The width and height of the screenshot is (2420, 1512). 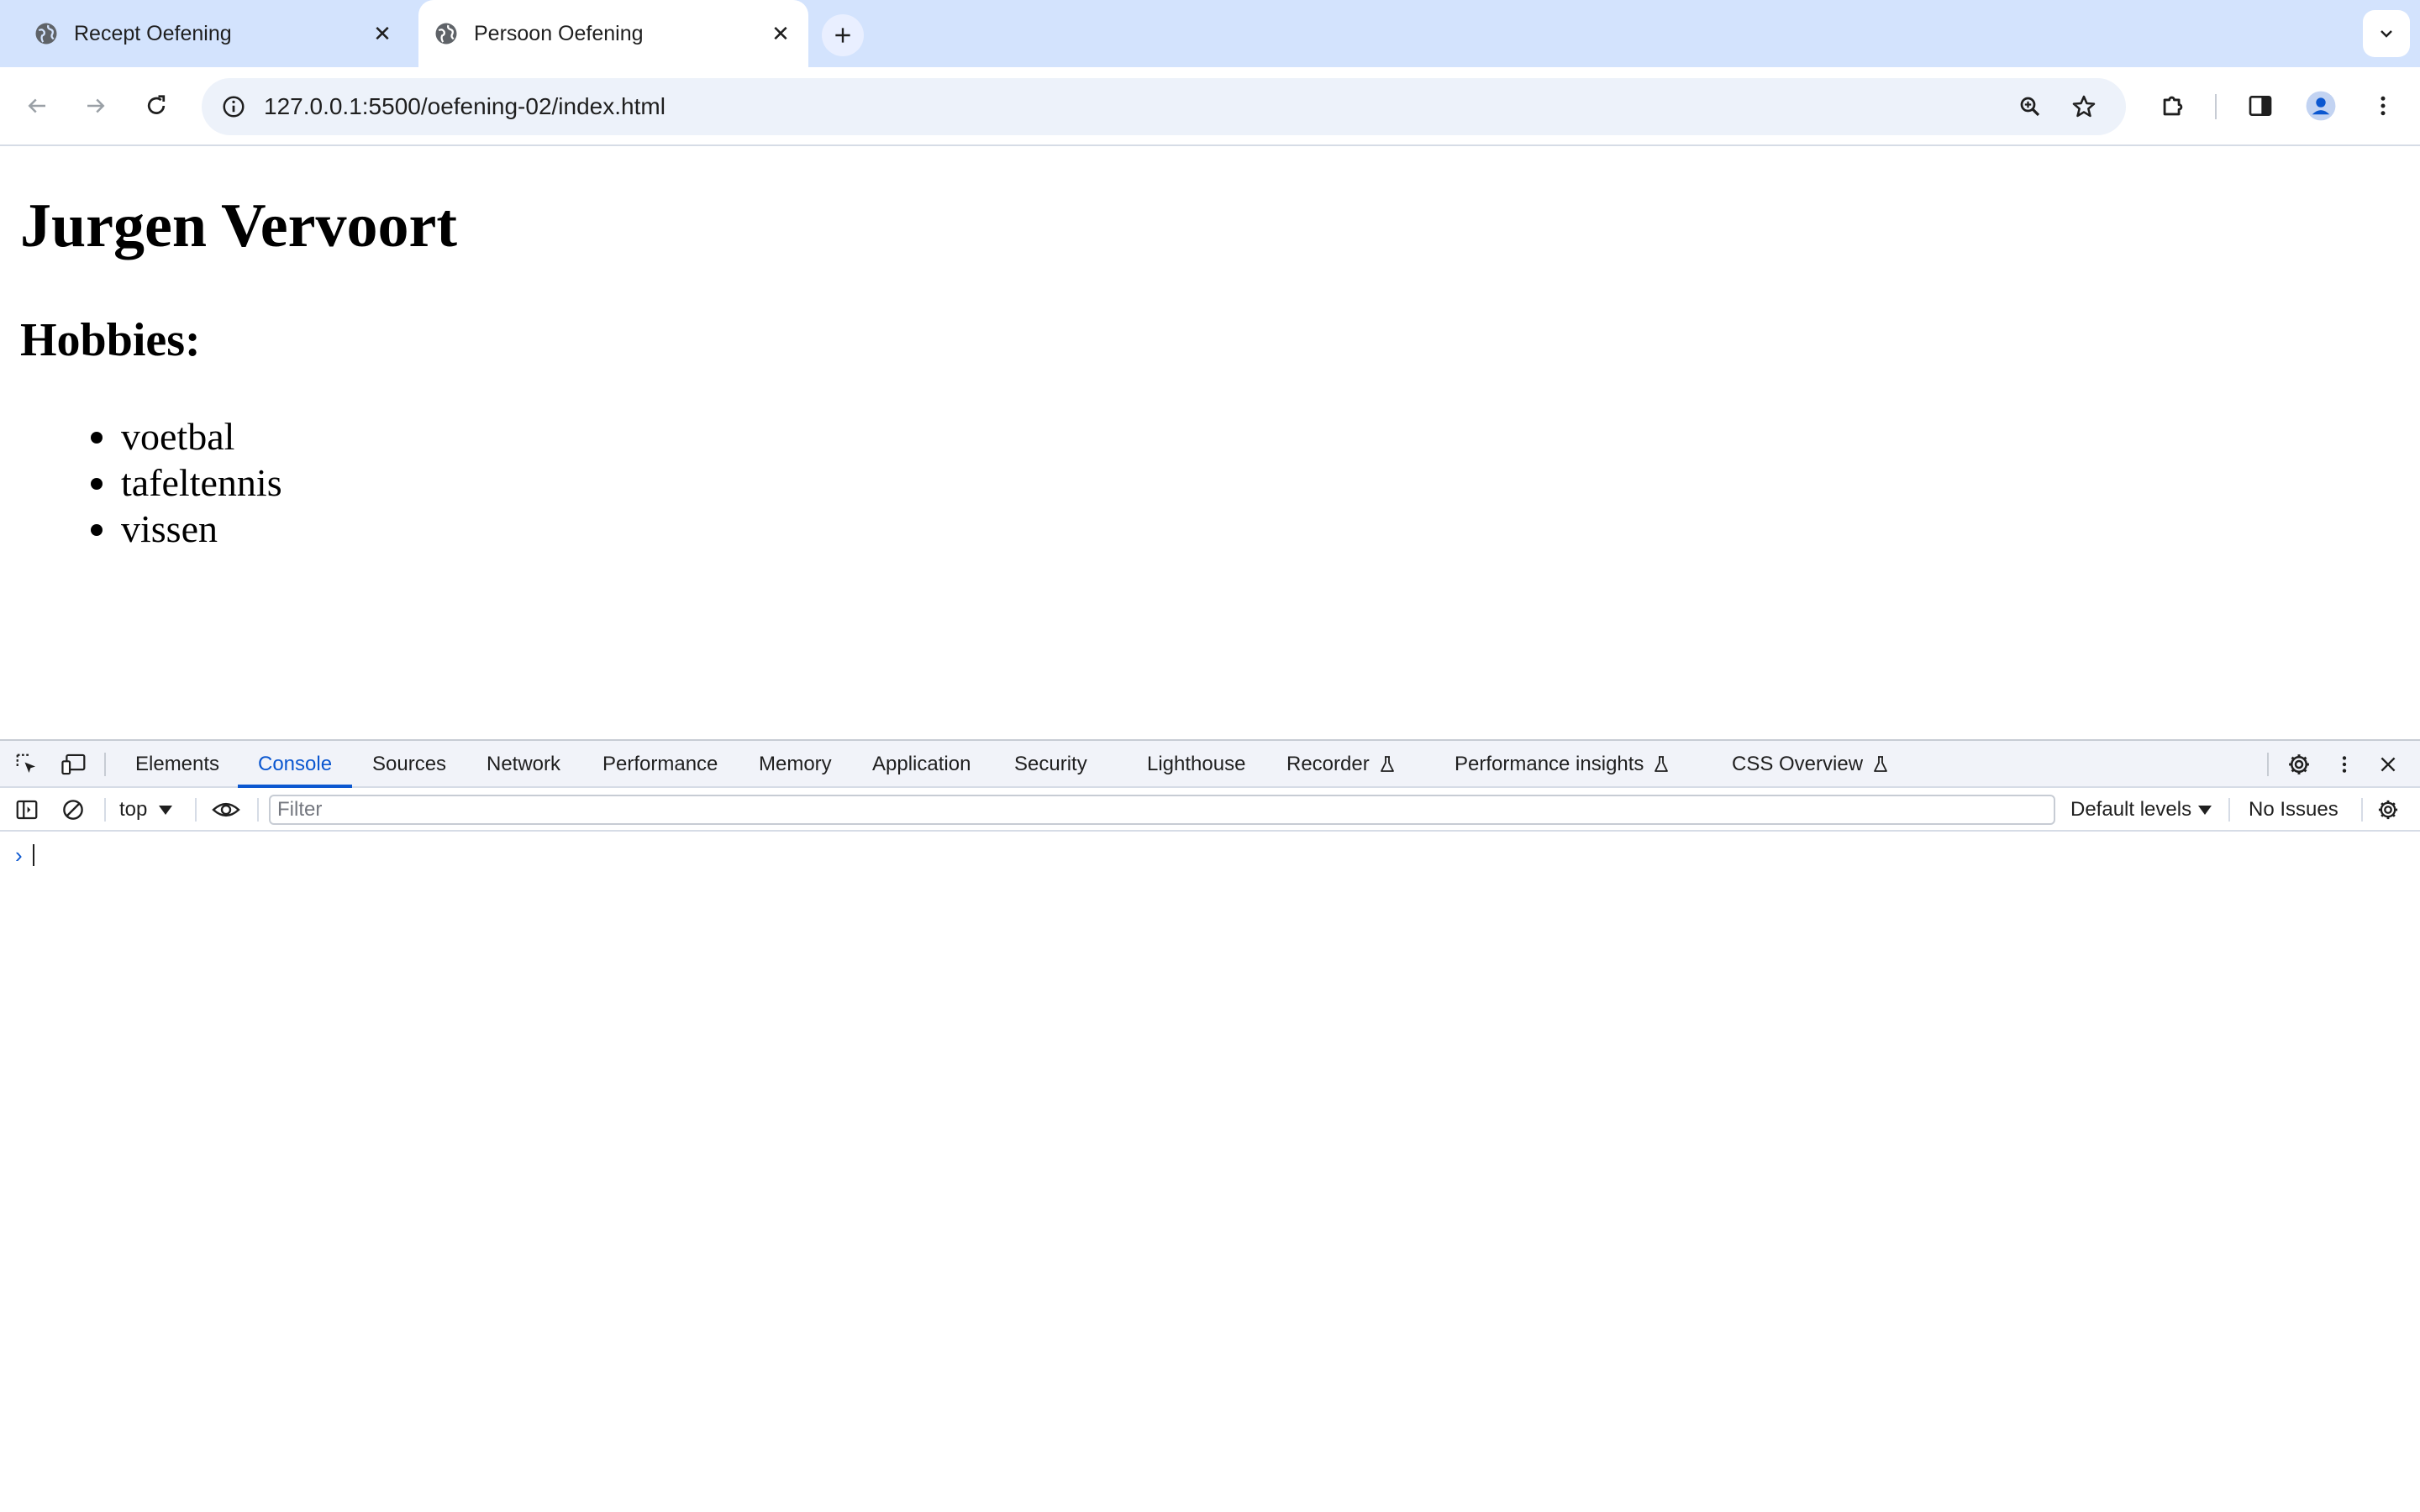 What do you see at coordinates (409, 764) in the screenshot?
I see `tab-sources: Sources` at bounding box center [409, 764].